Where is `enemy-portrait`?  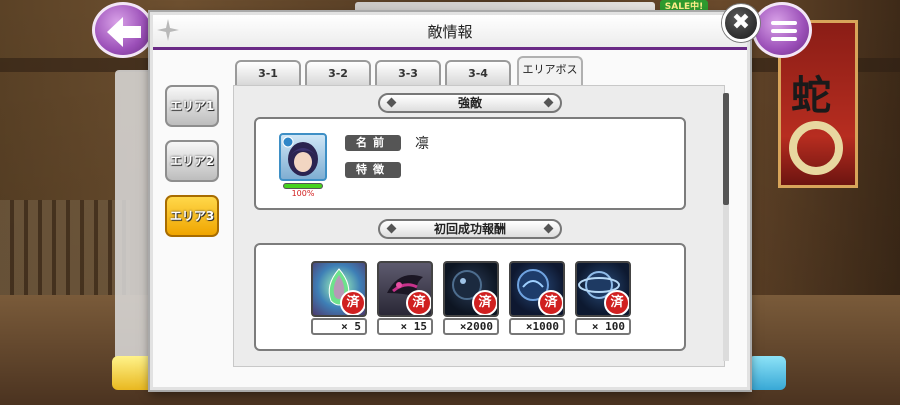 enemy-portrait is located at coordinates (303, 157).